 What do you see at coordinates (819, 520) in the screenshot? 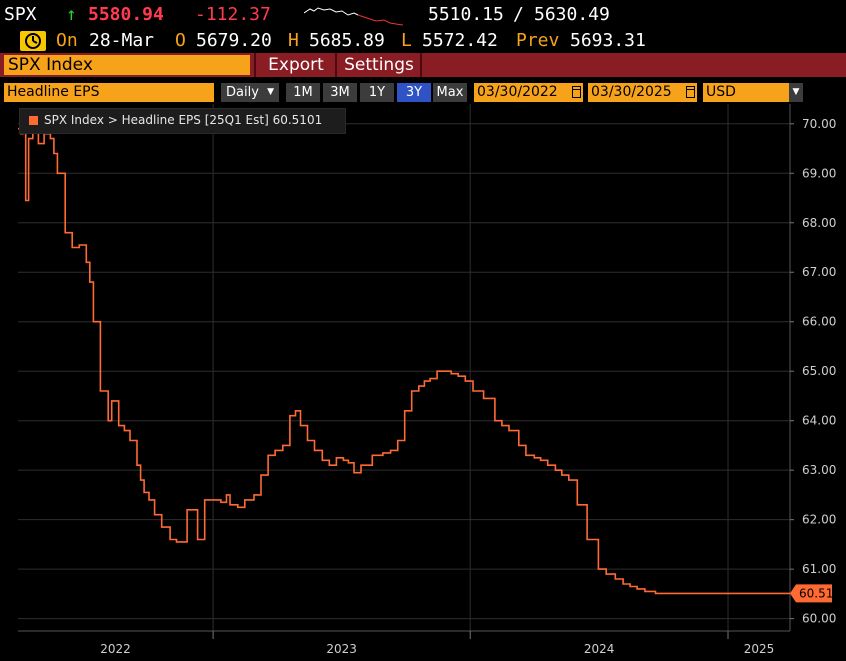
I see `y-tick-label: 62.00` at bounding box center [819, 520].